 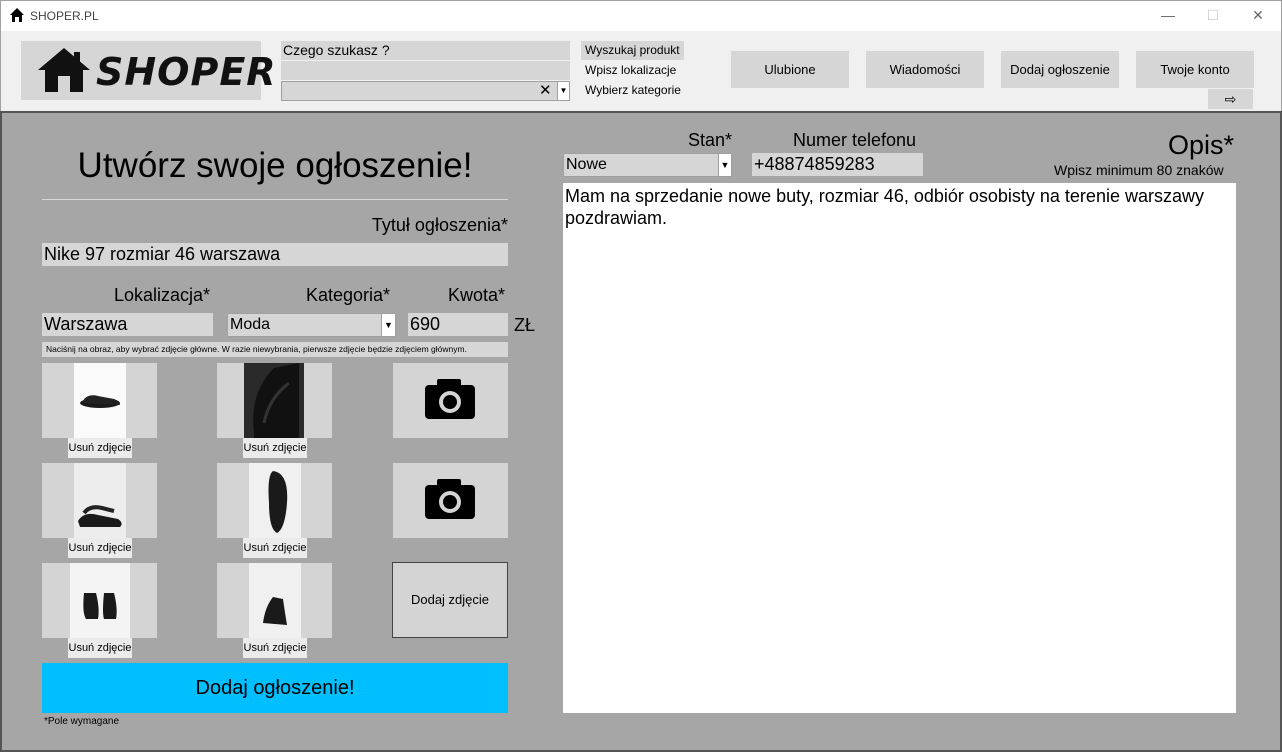 I want to click on logo-text: SHOPER, so click(x=186, y=72).